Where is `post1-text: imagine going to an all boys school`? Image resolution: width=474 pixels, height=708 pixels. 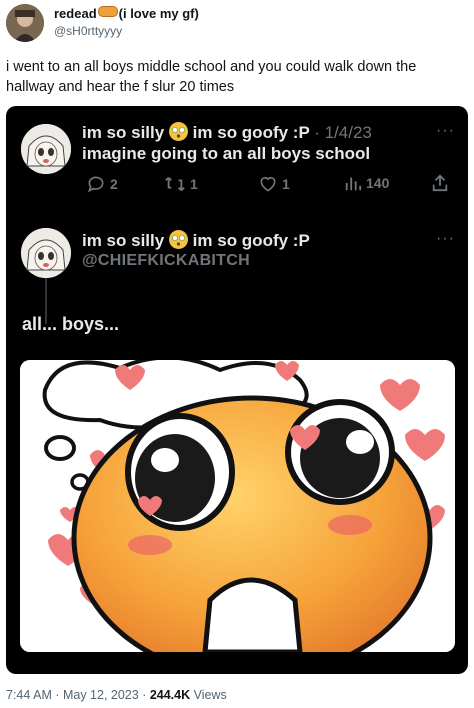
post1-text: imagine going to an all boys school is located at coordinates (226, 153).